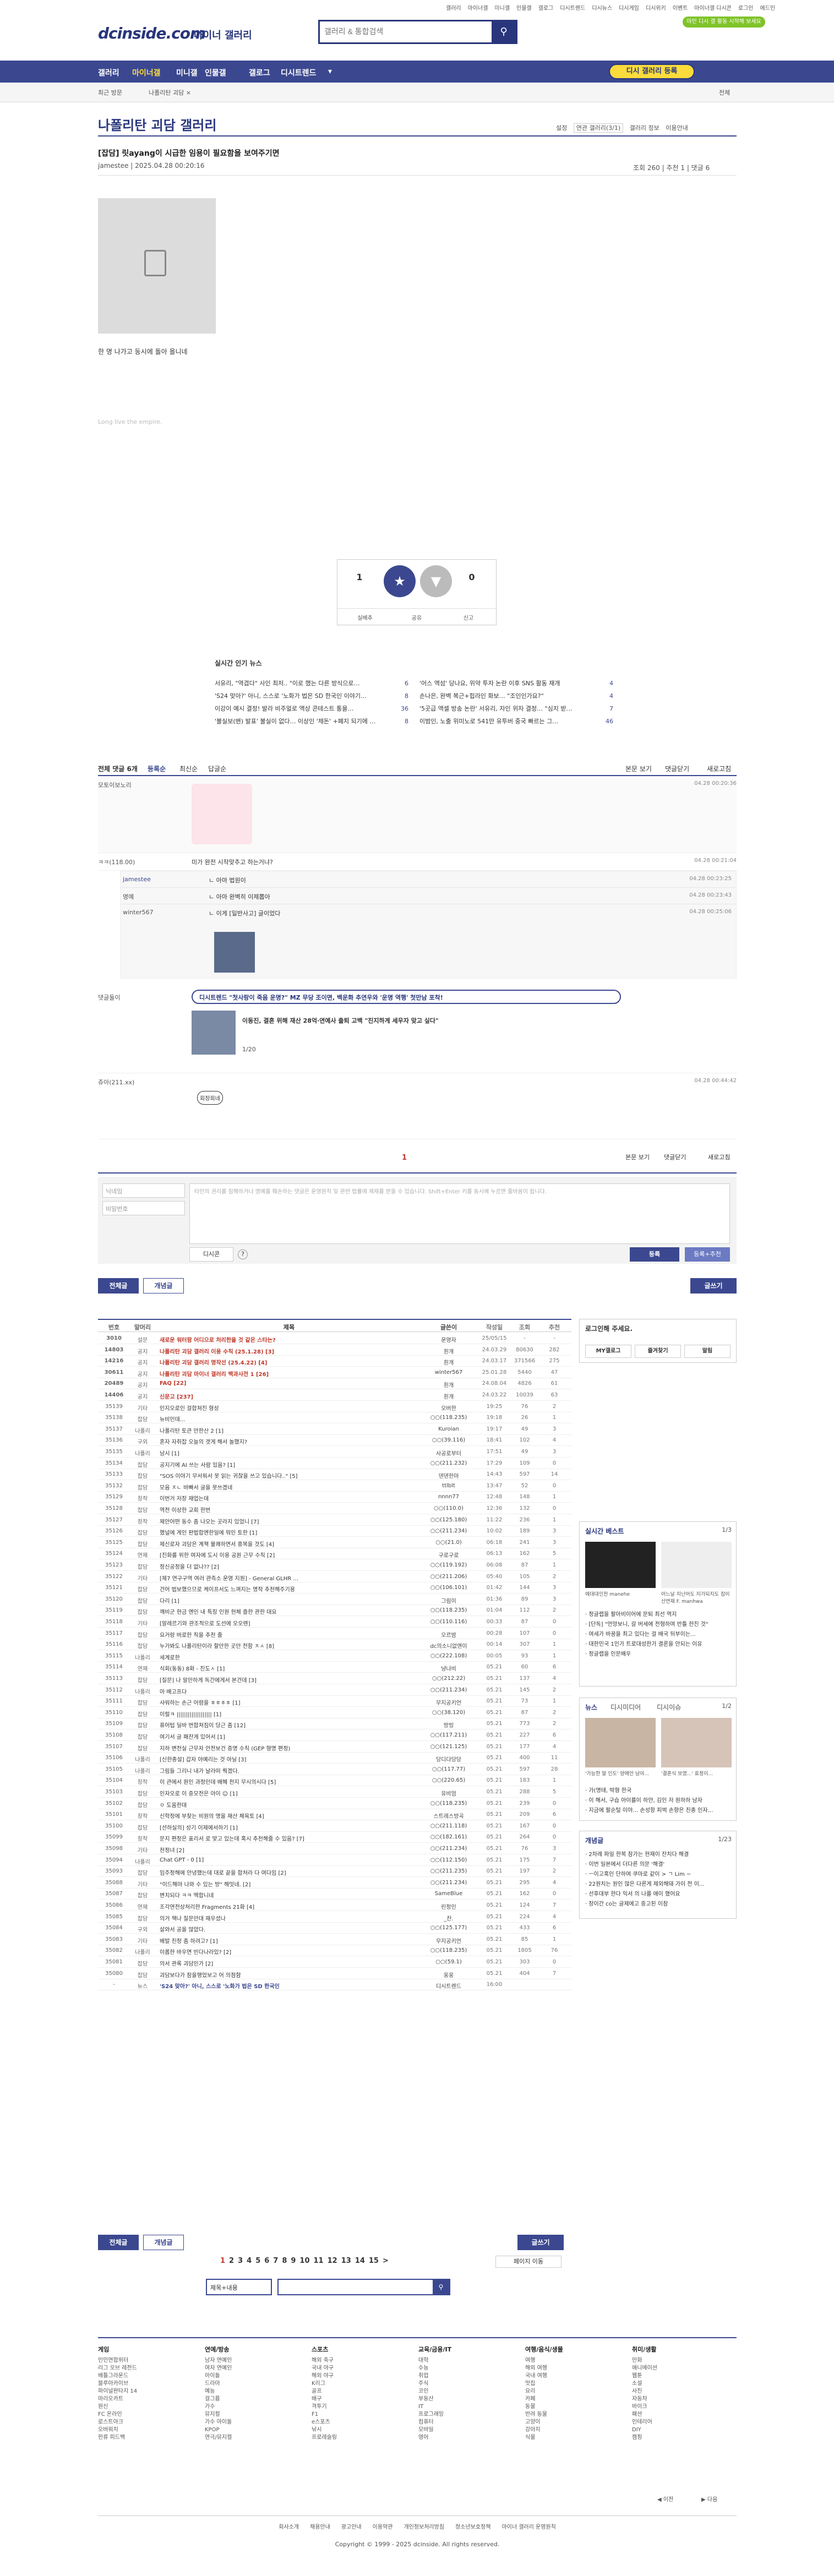 This screenshot has height=2576, width=834. Describe the element at coordinates (681, 9) in the screenshot. I see `util-link: 이벤트` at that location.